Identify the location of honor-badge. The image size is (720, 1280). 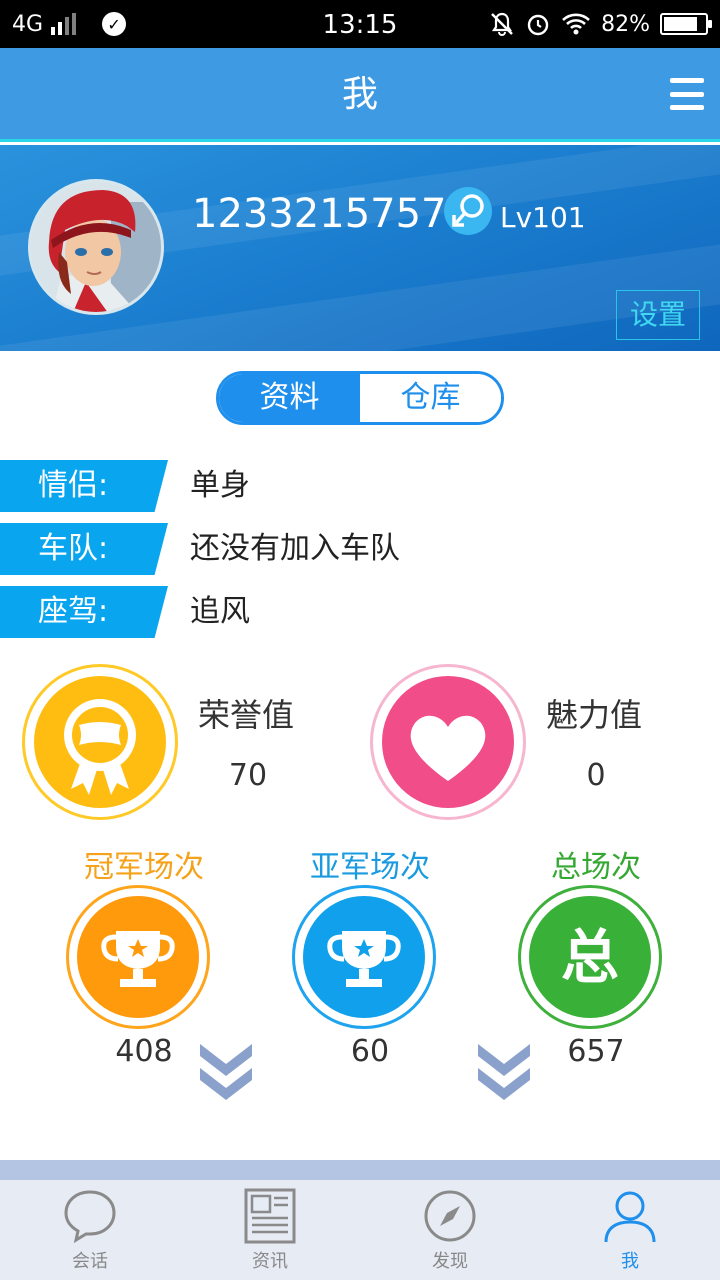
(100, 742).